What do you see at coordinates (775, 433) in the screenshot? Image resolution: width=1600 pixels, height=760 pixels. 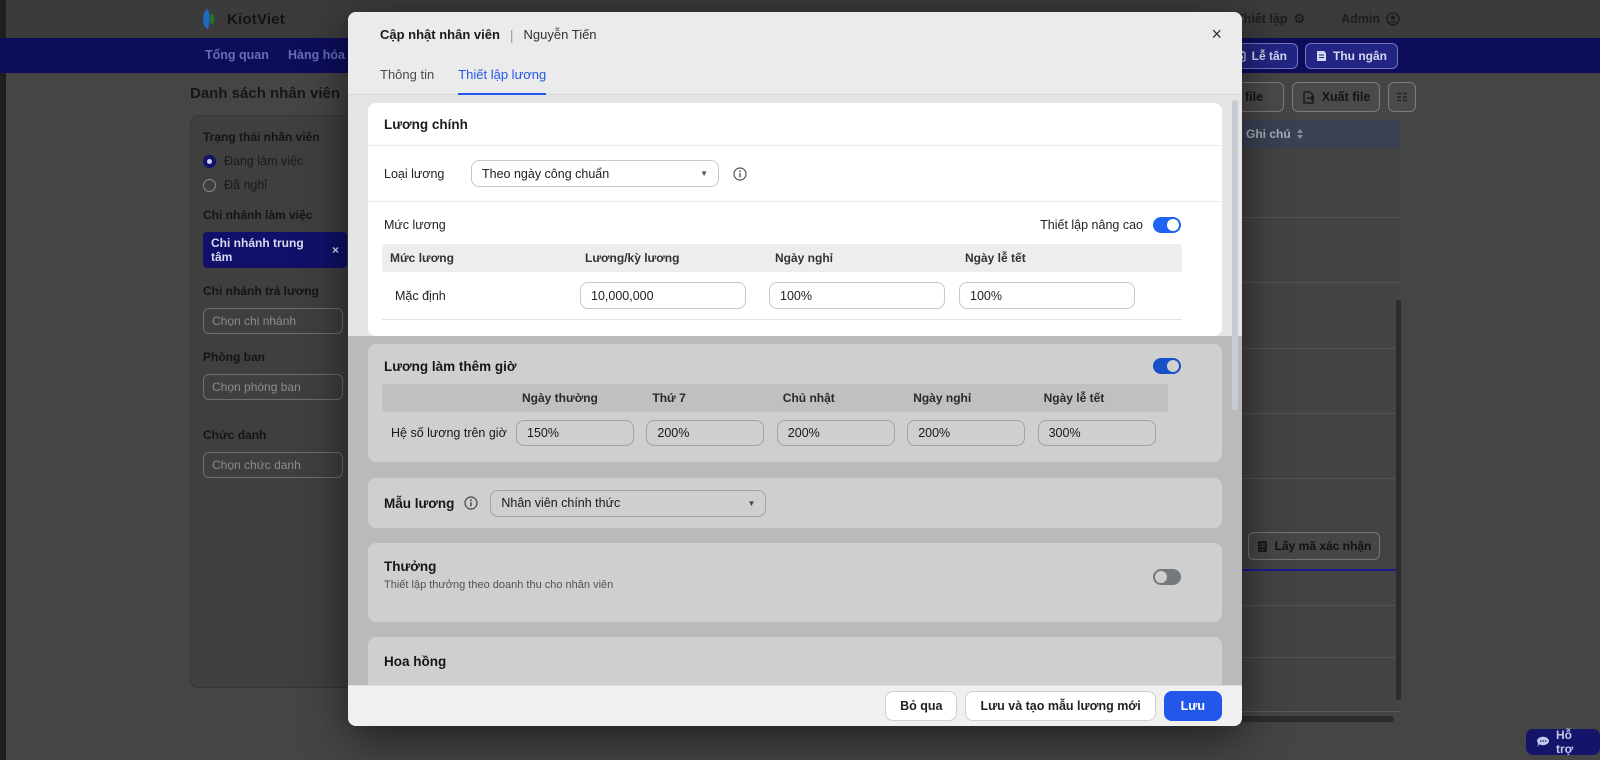 I see `table-row: Hệ số lương trên giờ` at bounding box center [775, 433].